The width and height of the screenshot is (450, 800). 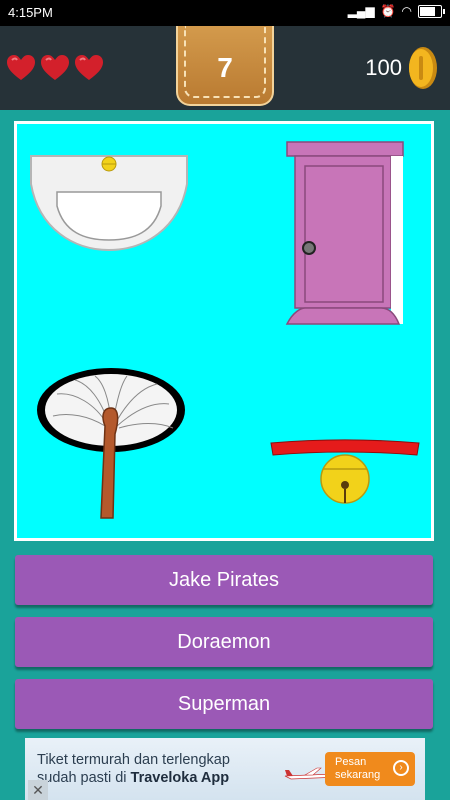 What do you see at coordinates (345, 471) in the screenshot?
I see `bell-collar-icon` at bounding box center [345, 471].